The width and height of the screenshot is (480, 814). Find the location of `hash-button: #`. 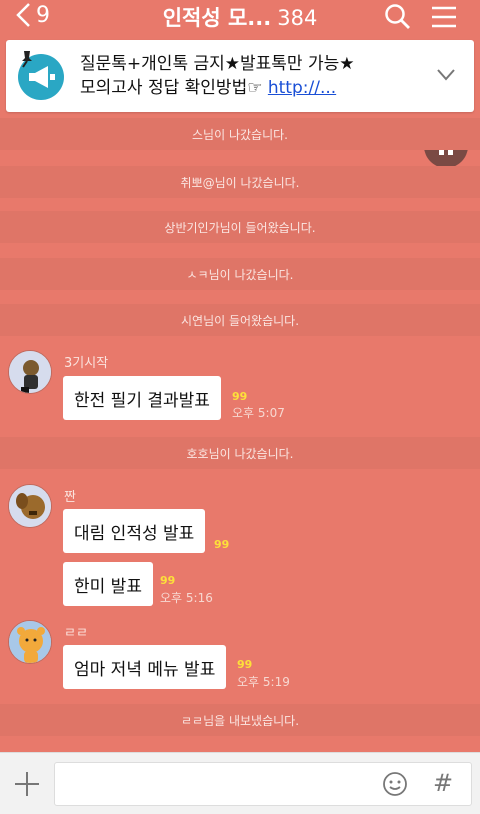

hash-button: # is located at coordinates (443, 783).